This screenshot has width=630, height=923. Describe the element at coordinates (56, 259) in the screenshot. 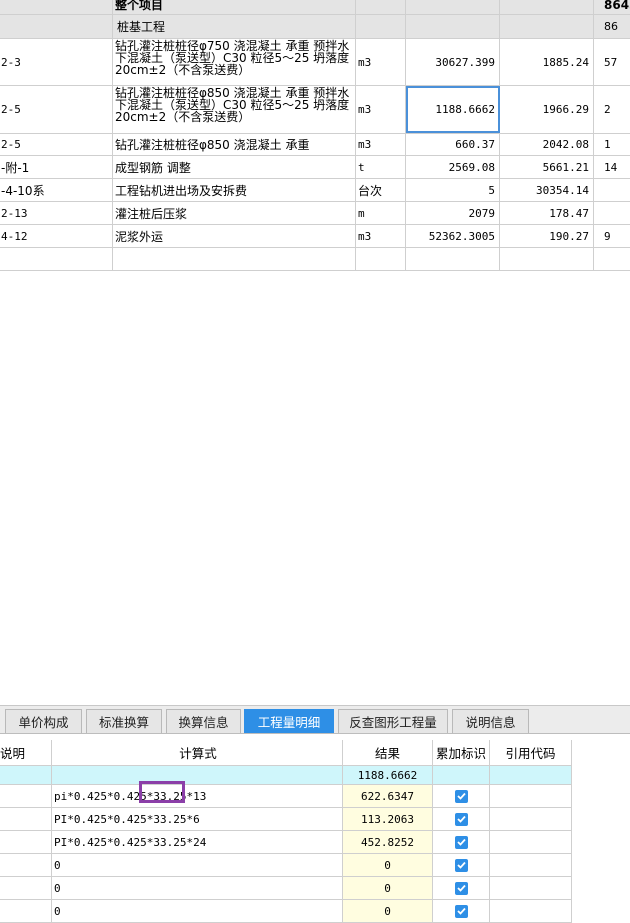

I see `item-code` at that location.